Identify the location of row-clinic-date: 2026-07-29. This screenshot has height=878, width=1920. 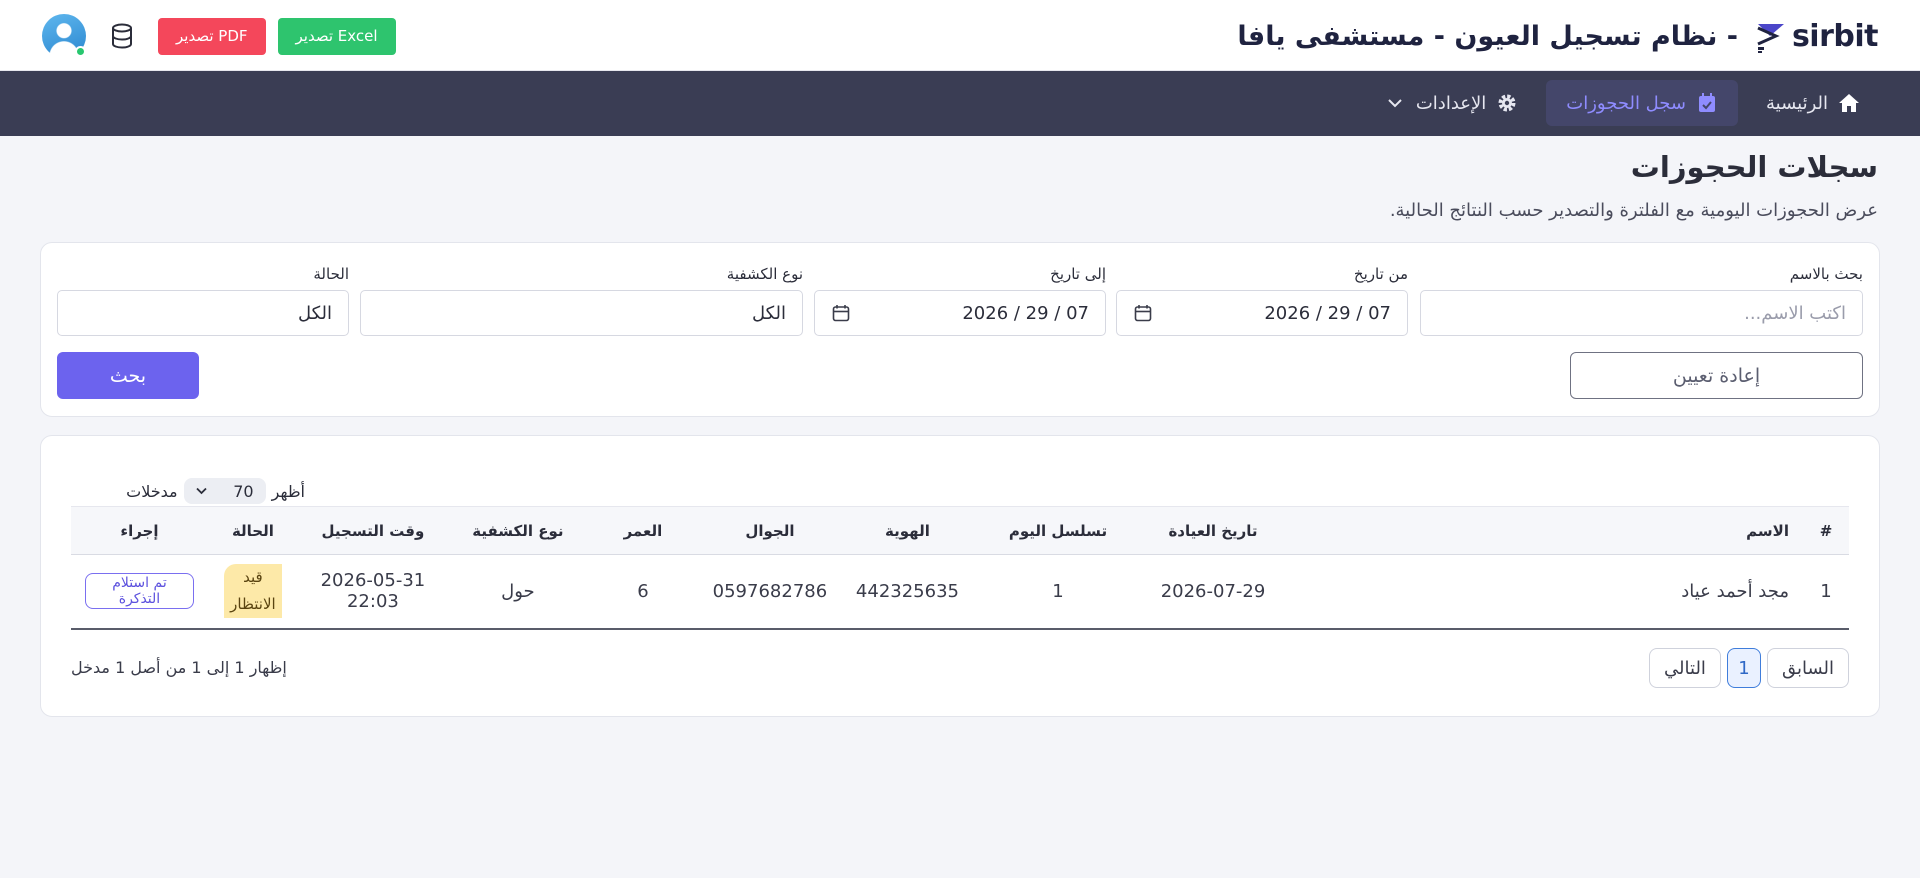
(1213, 591).